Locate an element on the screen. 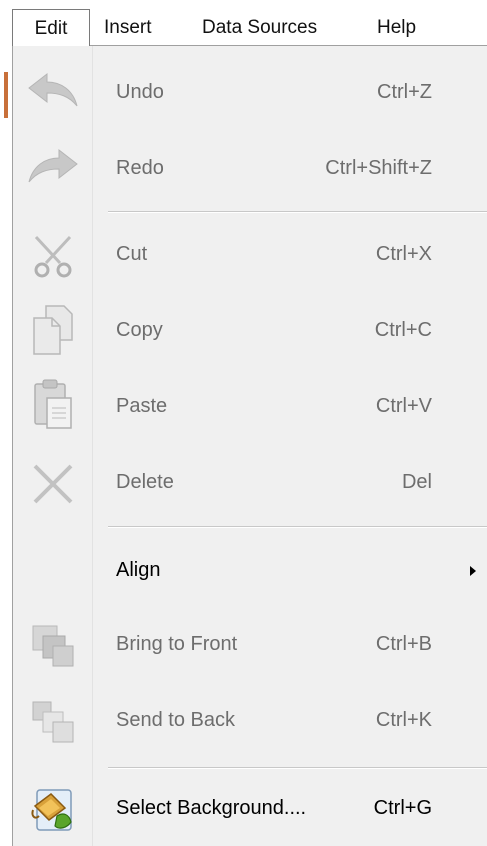 Image resolution: width=487 pixels, height=846 pixels. cut-label: Cut is located at coordinates (132, 254).